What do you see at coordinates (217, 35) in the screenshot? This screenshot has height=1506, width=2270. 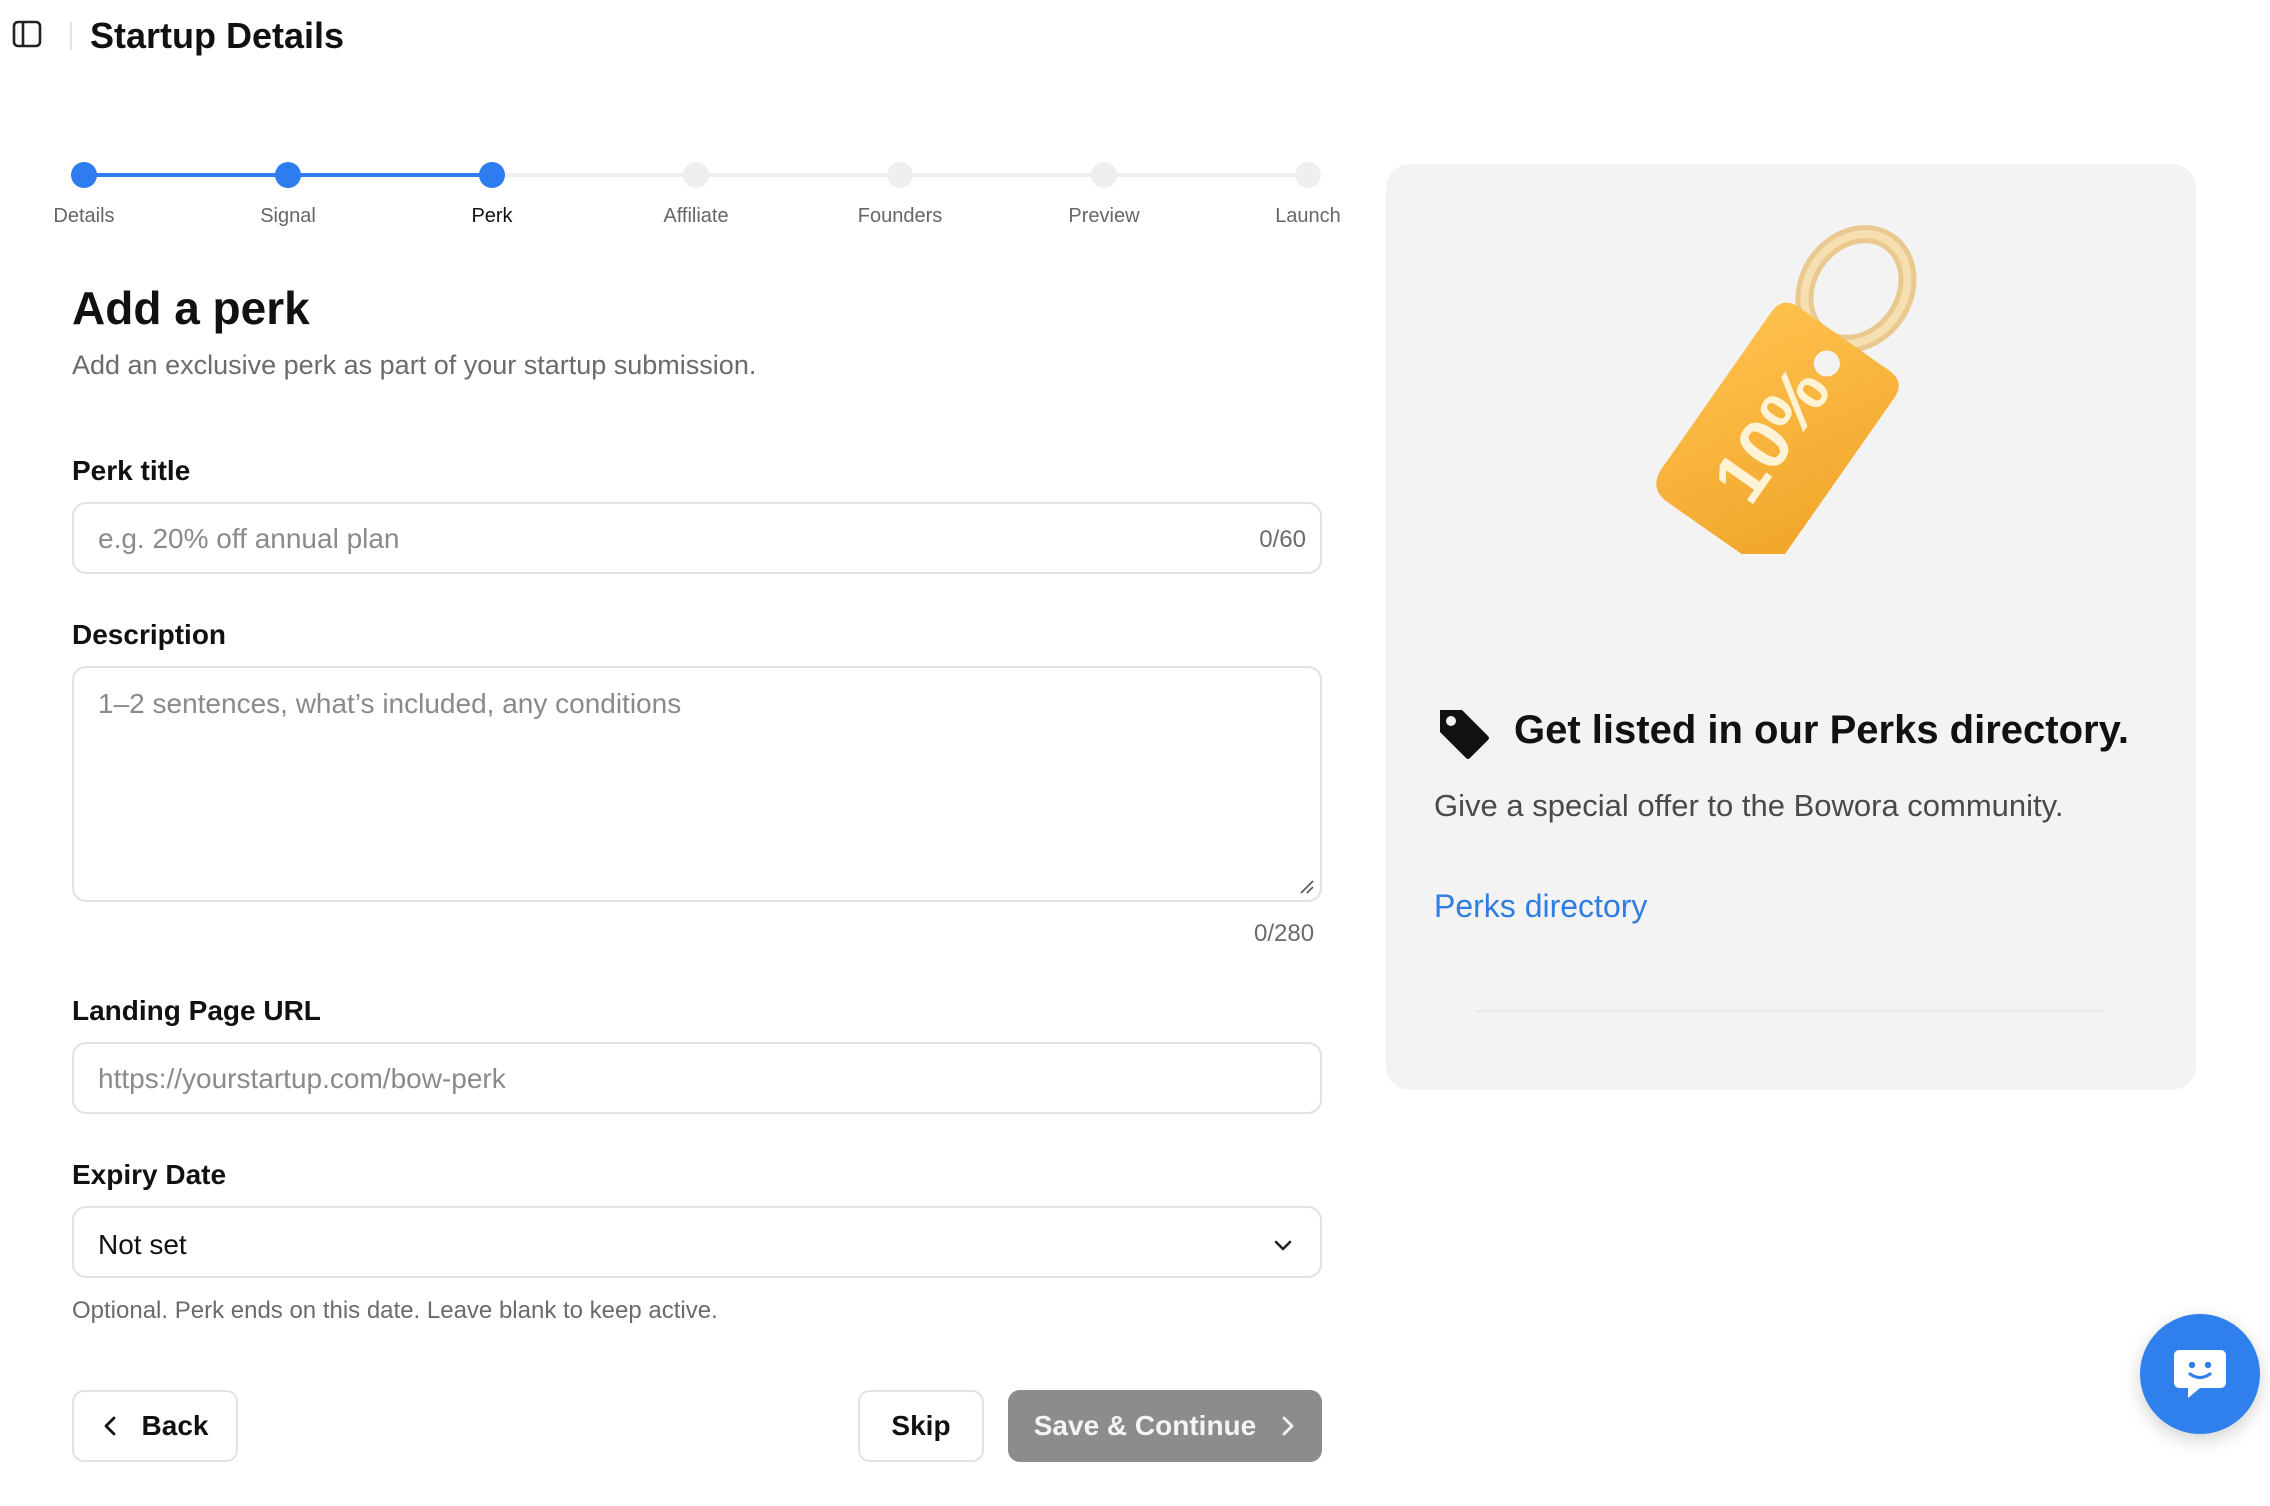 I see `page-title: Startup Details` at bounding box center [217, 35].